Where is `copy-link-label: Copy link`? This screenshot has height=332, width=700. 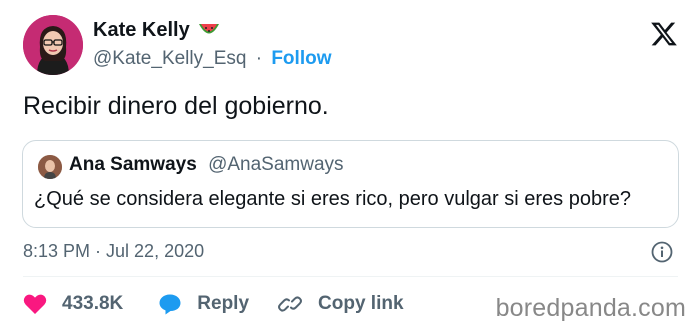
copy-link-label: Copy link is located at coordinates (361, 303).